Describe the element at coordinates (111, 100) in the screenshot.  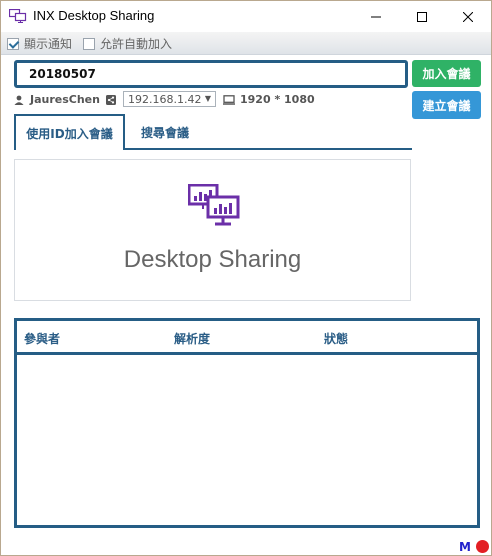
I see `share-icon` at that location.